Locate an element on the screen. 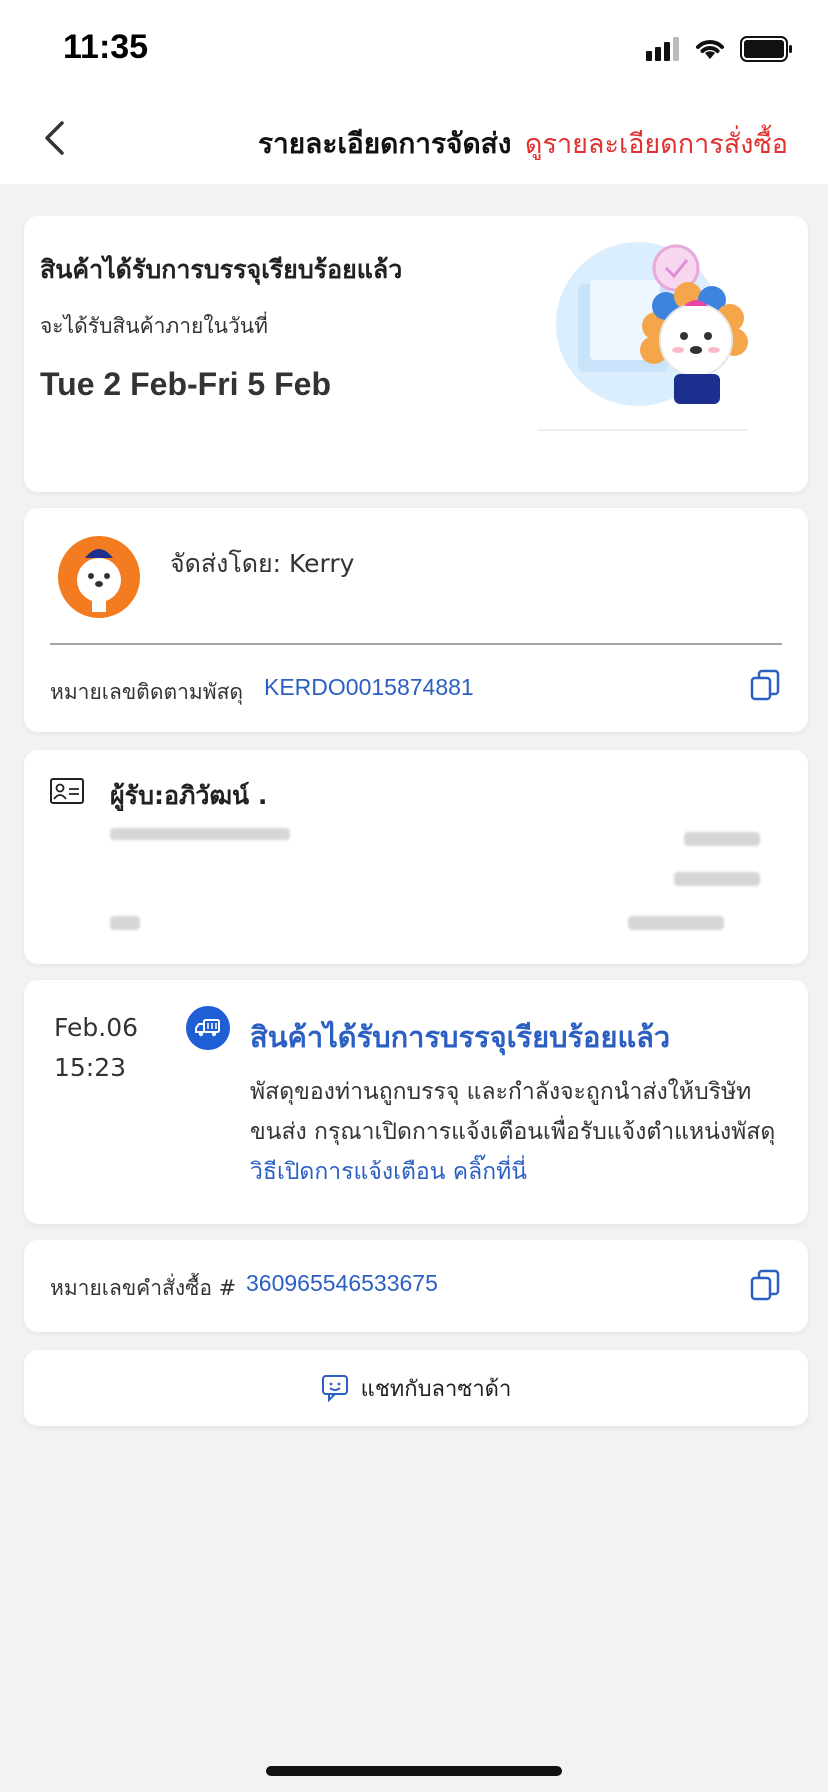 This screenshot has width=828, height=1792. mascot-illustration is located at coordinates (643, 336).